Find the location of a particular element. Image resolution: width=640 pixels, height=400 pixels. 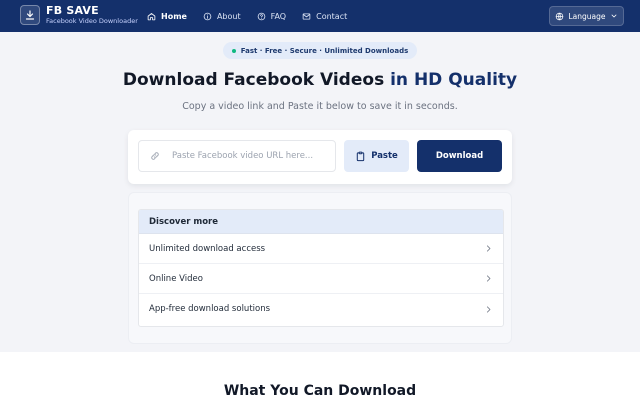

list-item-label: Online Video is located at coordinates (176, 278).